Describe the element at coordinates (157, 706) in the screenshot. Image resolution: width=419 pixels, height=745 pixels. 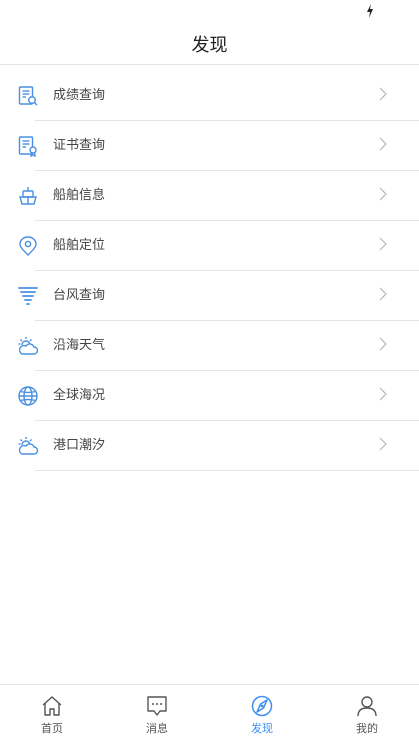
I see `message-icon` at that location.